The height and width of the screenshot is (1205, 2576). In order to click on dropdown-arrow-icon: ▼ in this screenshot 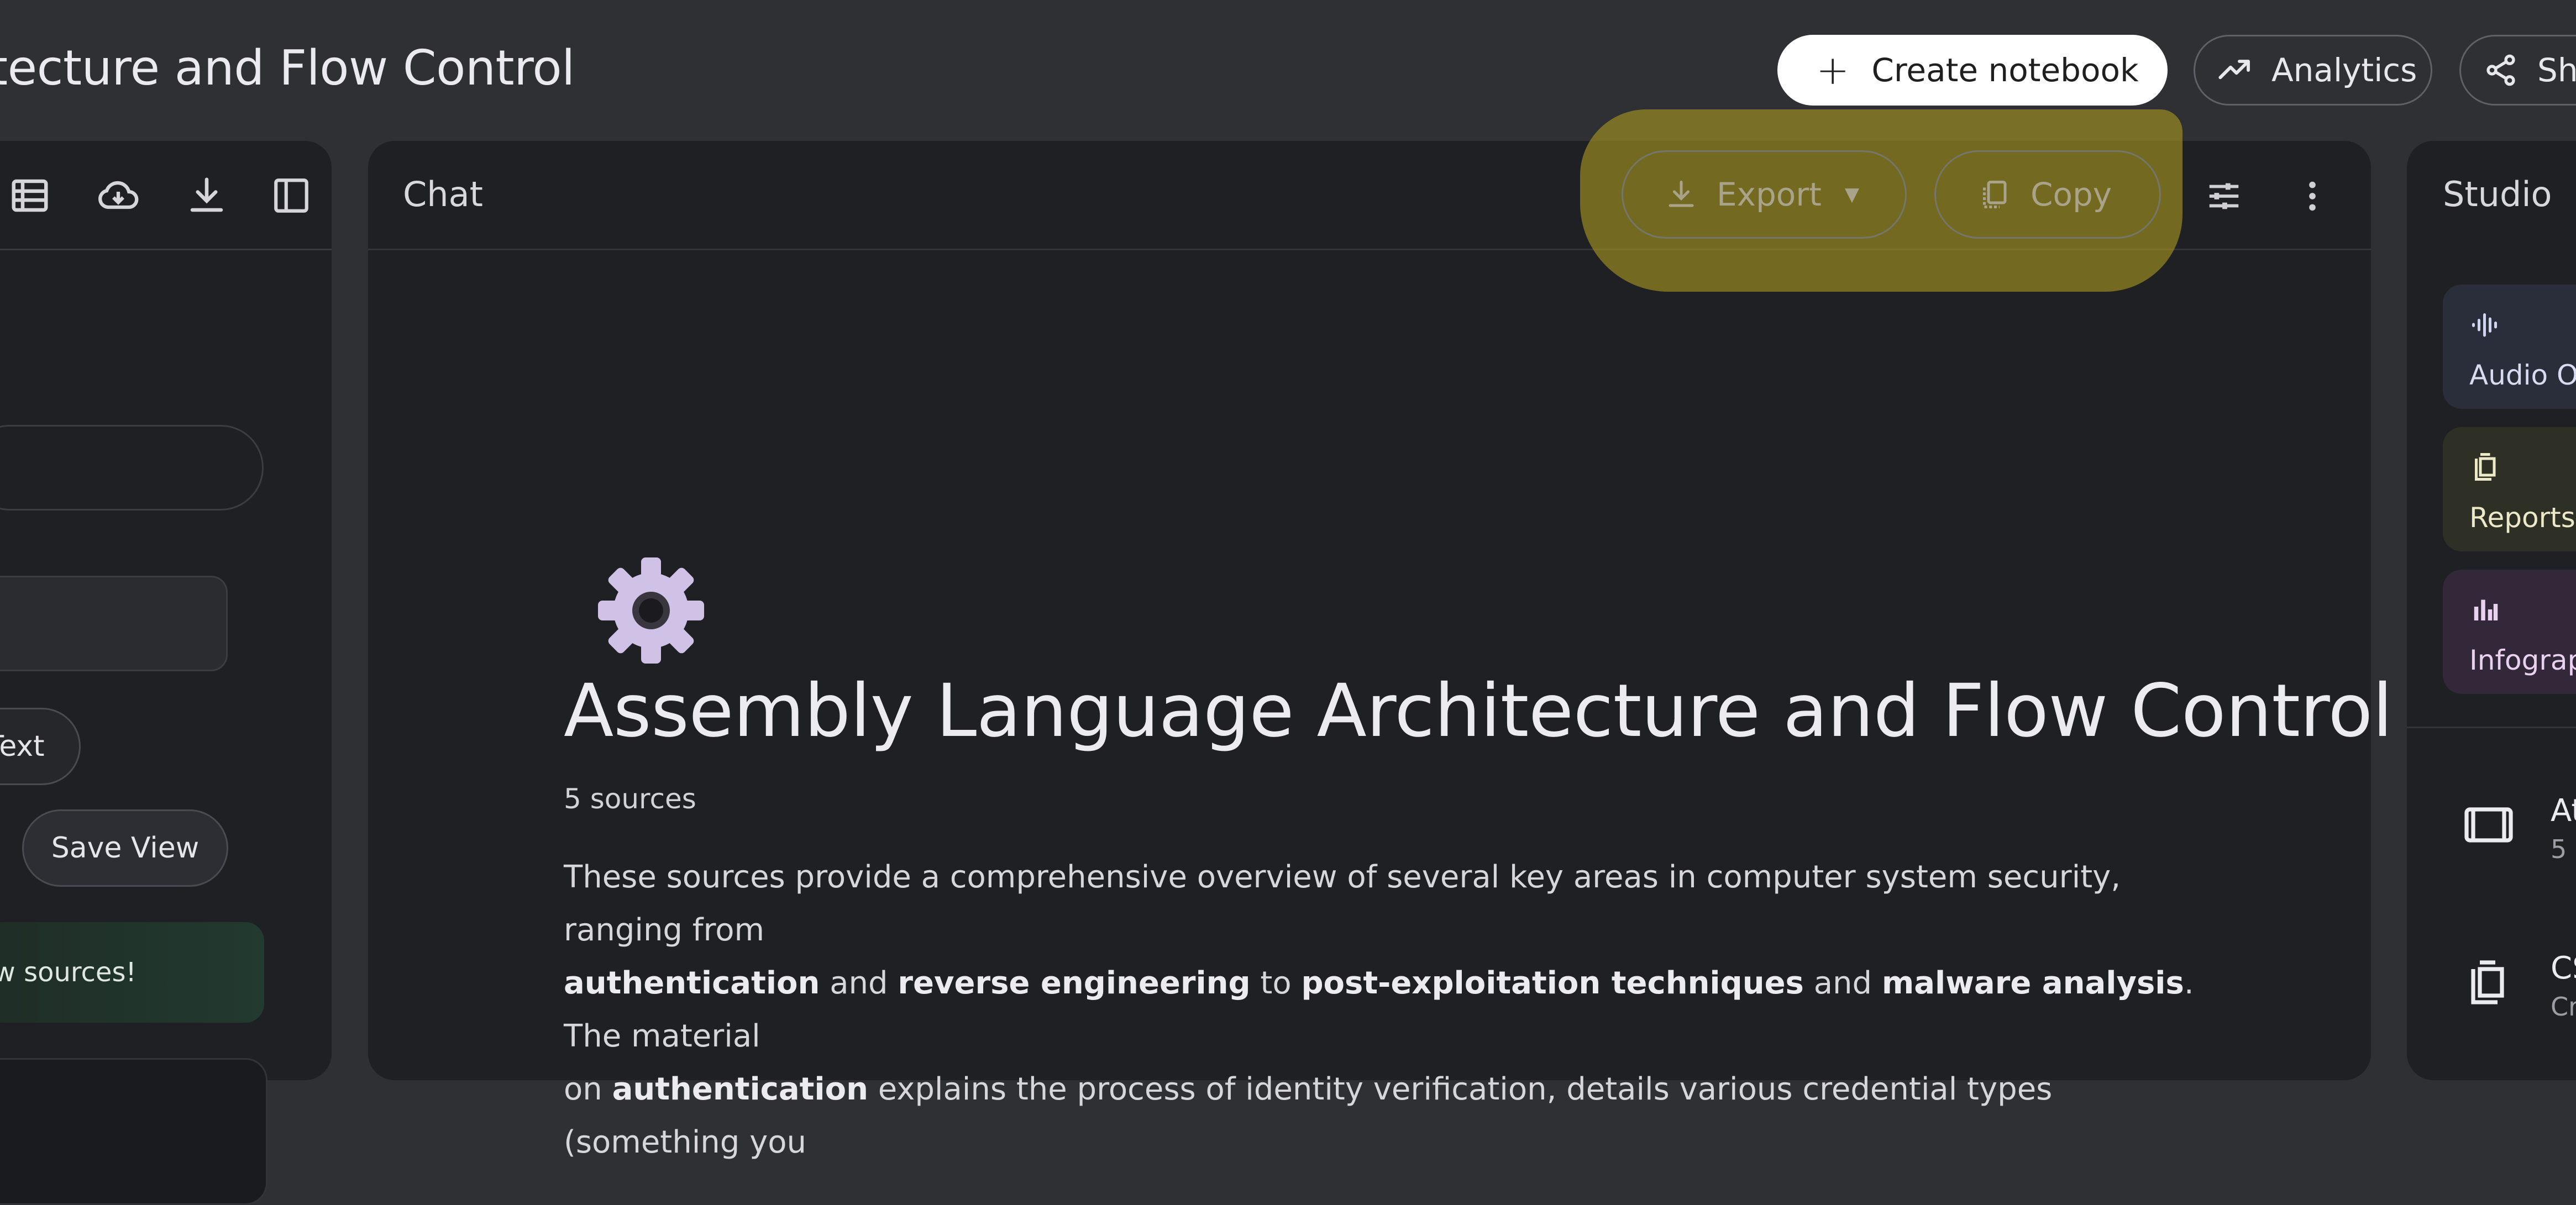, I will do `click(1852, 194)`.